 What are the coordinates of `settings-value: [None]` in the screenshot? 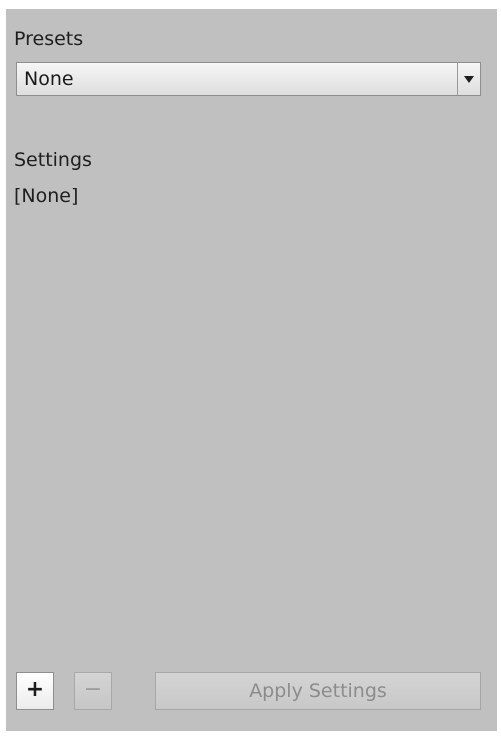 It's located at (46, 196).